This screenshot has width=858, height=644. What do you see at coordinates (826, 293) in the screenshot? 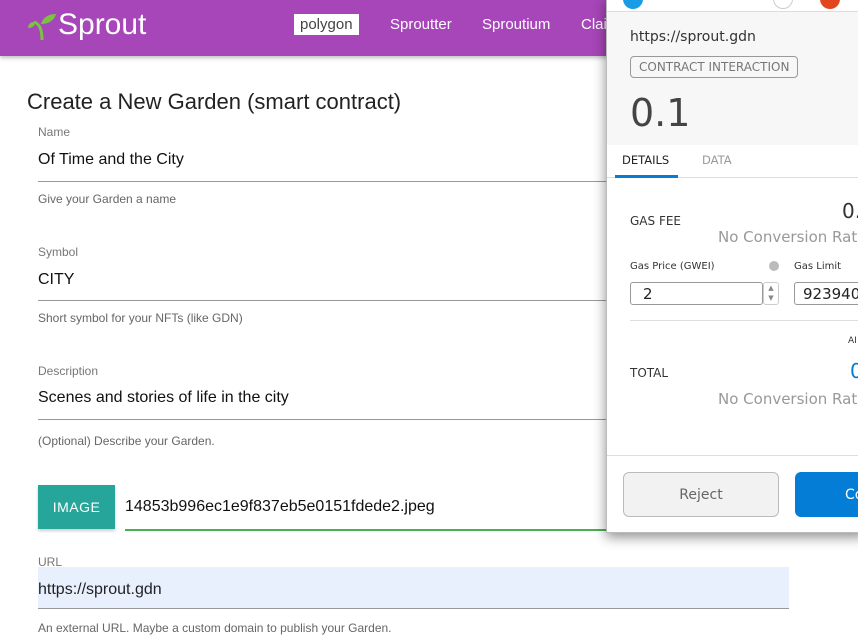
I see `gas-limit-input: 923940` at bounding box center [826, 293].